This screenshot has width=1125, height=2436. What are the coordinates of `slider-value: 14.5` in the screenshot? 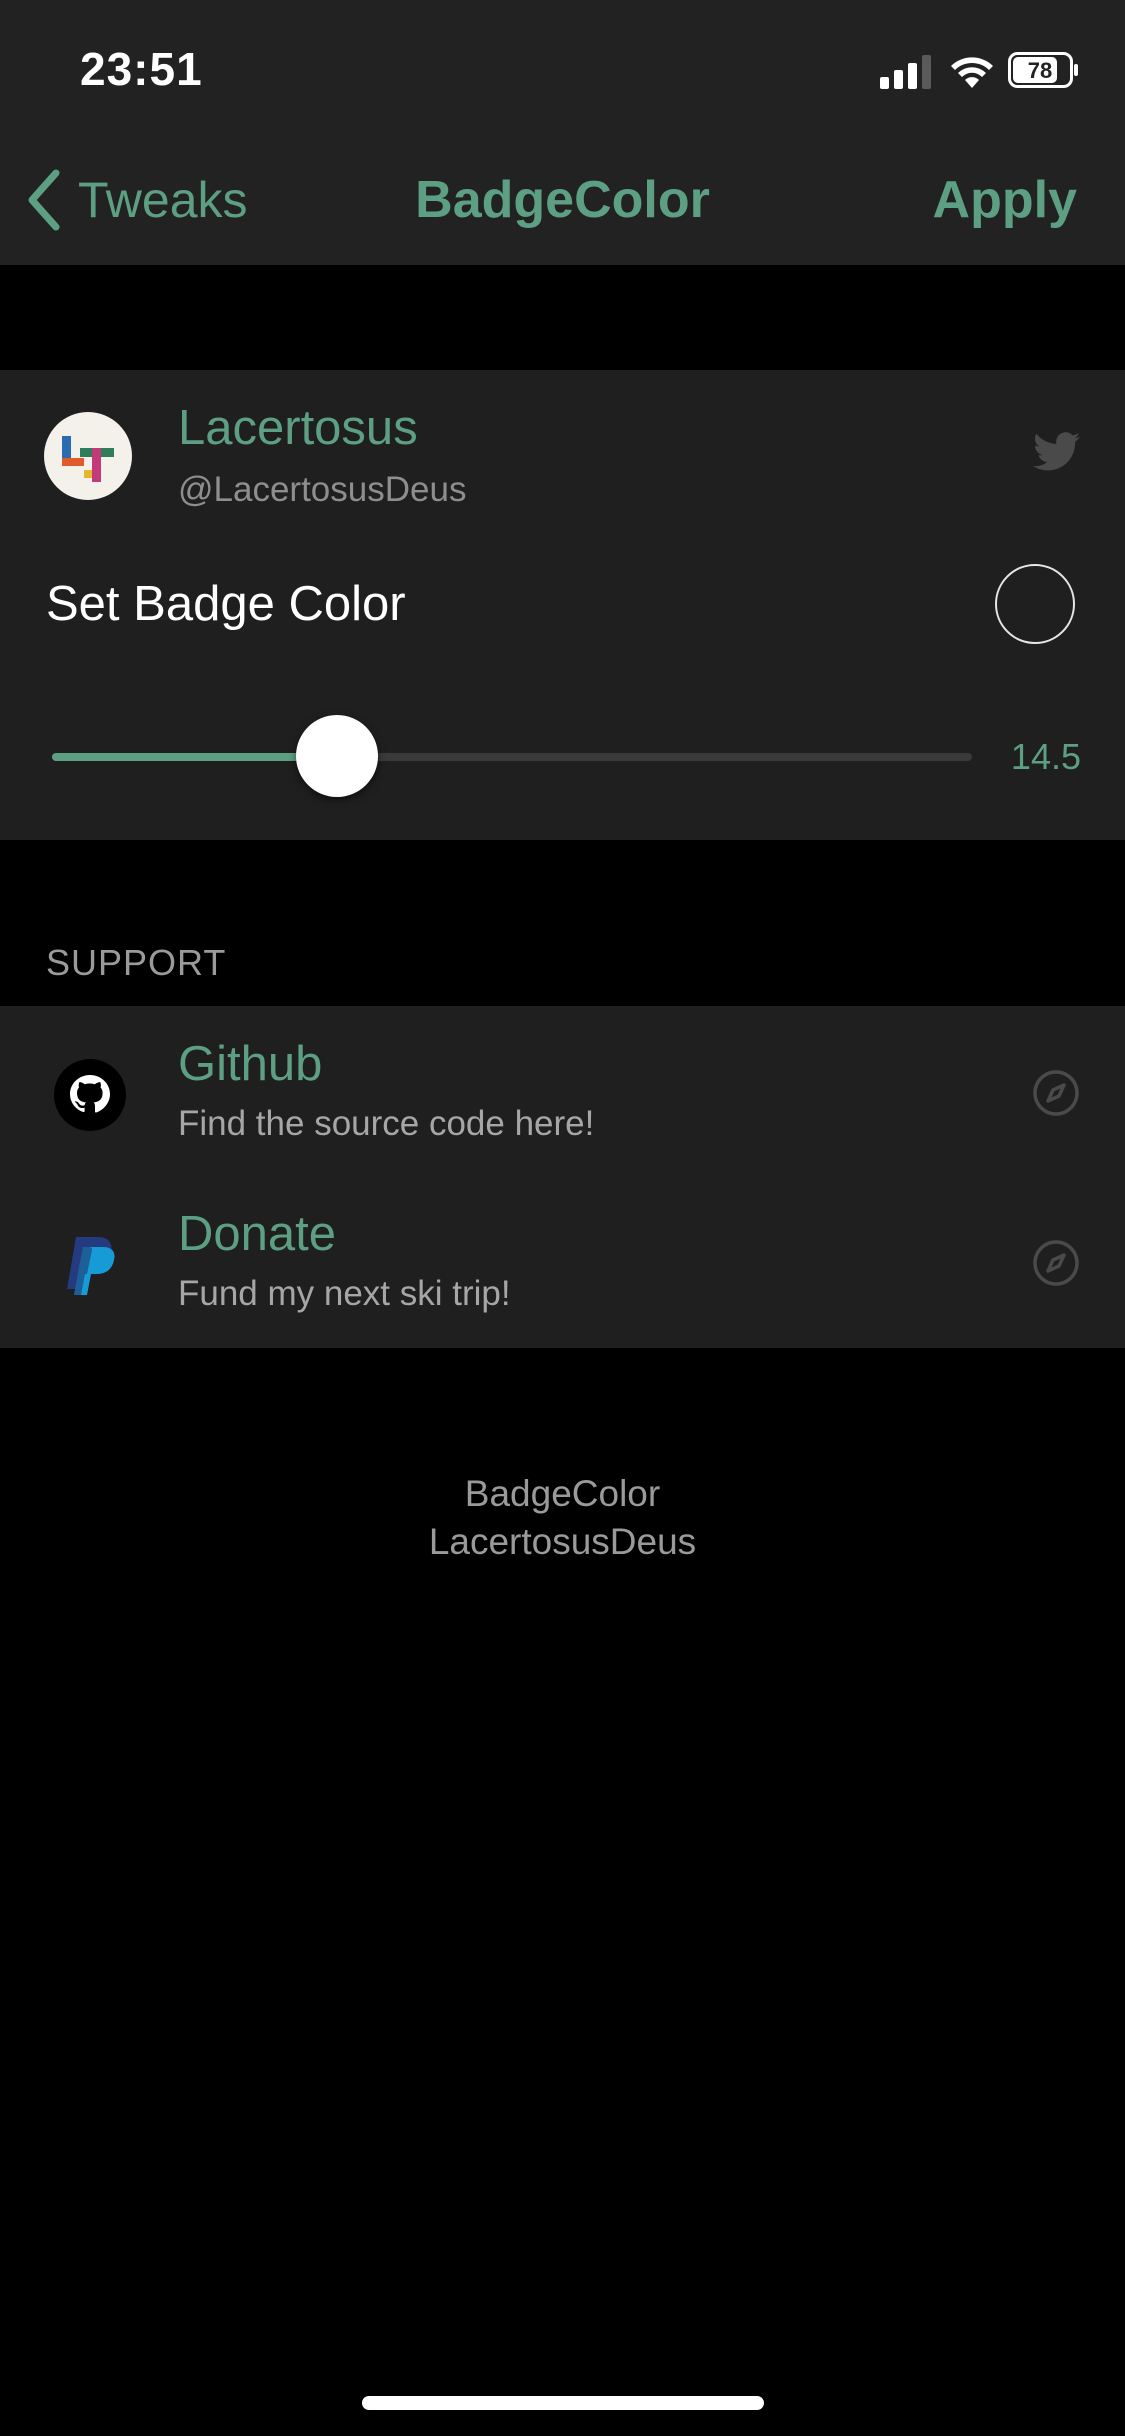 It's located at (1045, 756).